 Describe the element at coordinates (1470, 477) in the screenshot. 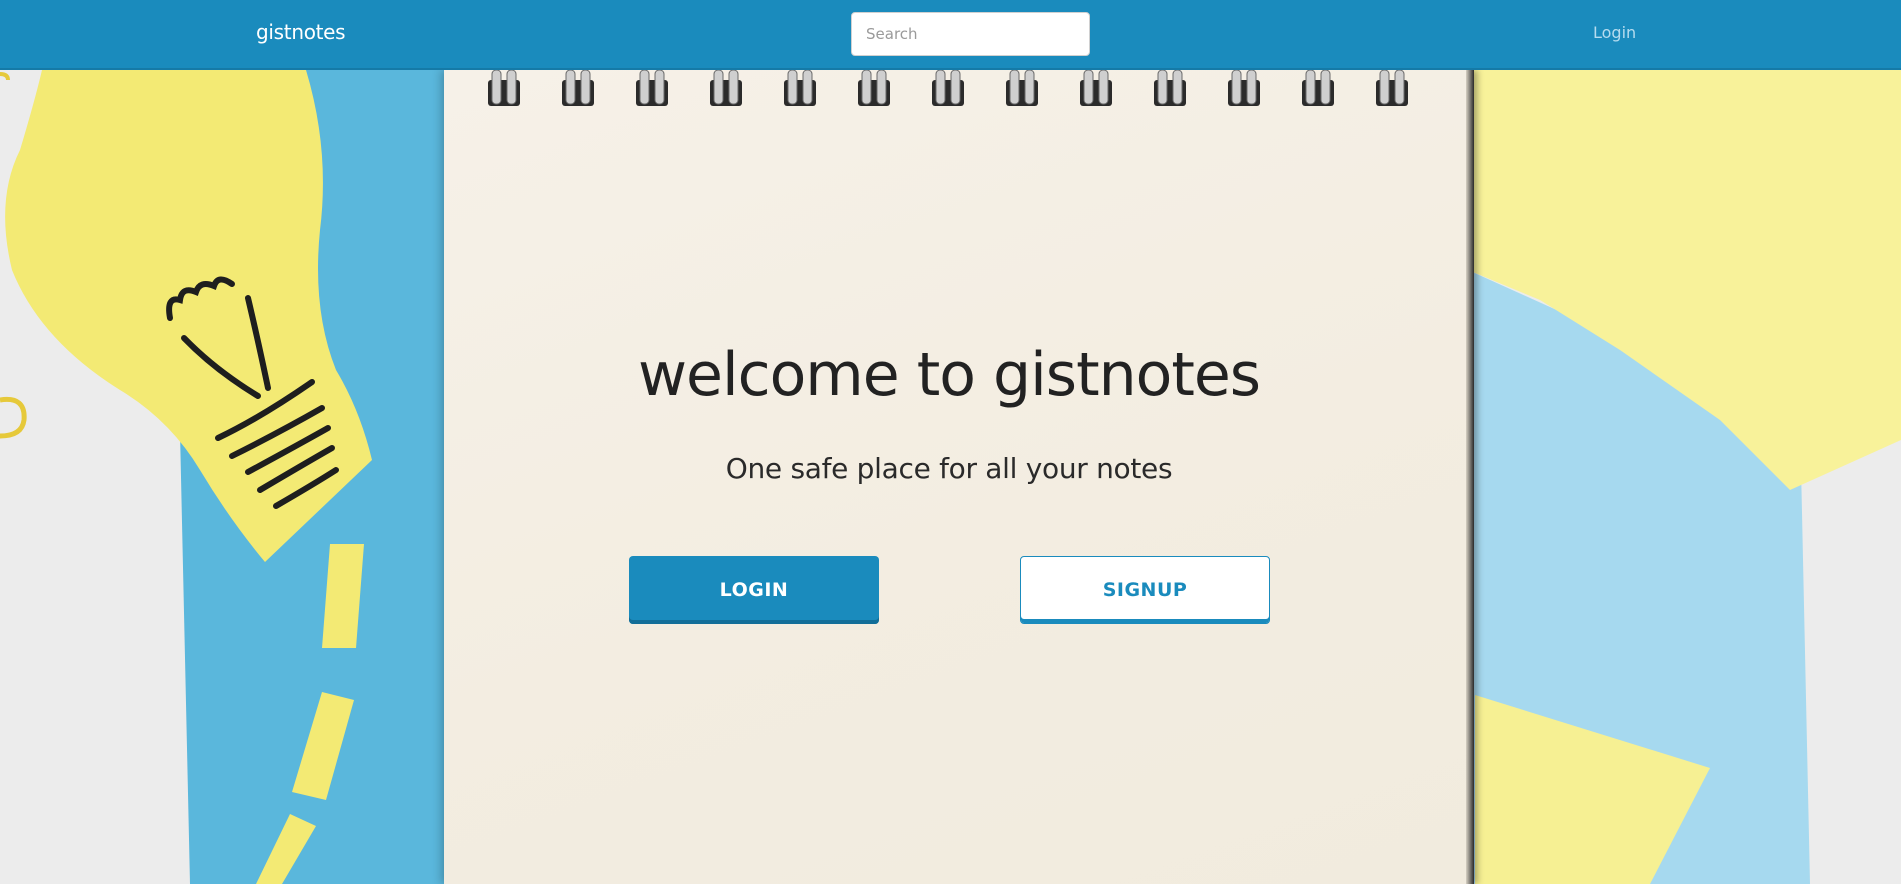

I see `notebook-edge` at that location.